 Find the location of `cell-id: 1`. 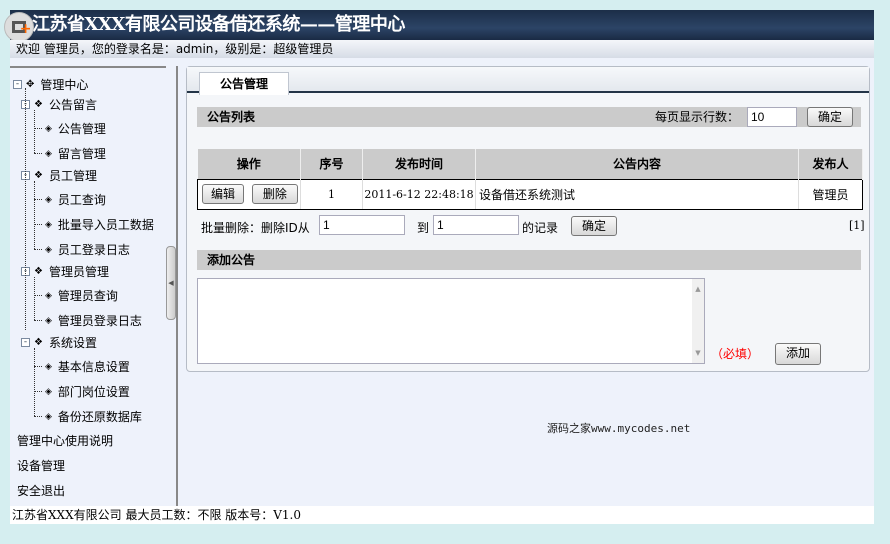

cell-id: 1 is located at coordinates (331, 194).